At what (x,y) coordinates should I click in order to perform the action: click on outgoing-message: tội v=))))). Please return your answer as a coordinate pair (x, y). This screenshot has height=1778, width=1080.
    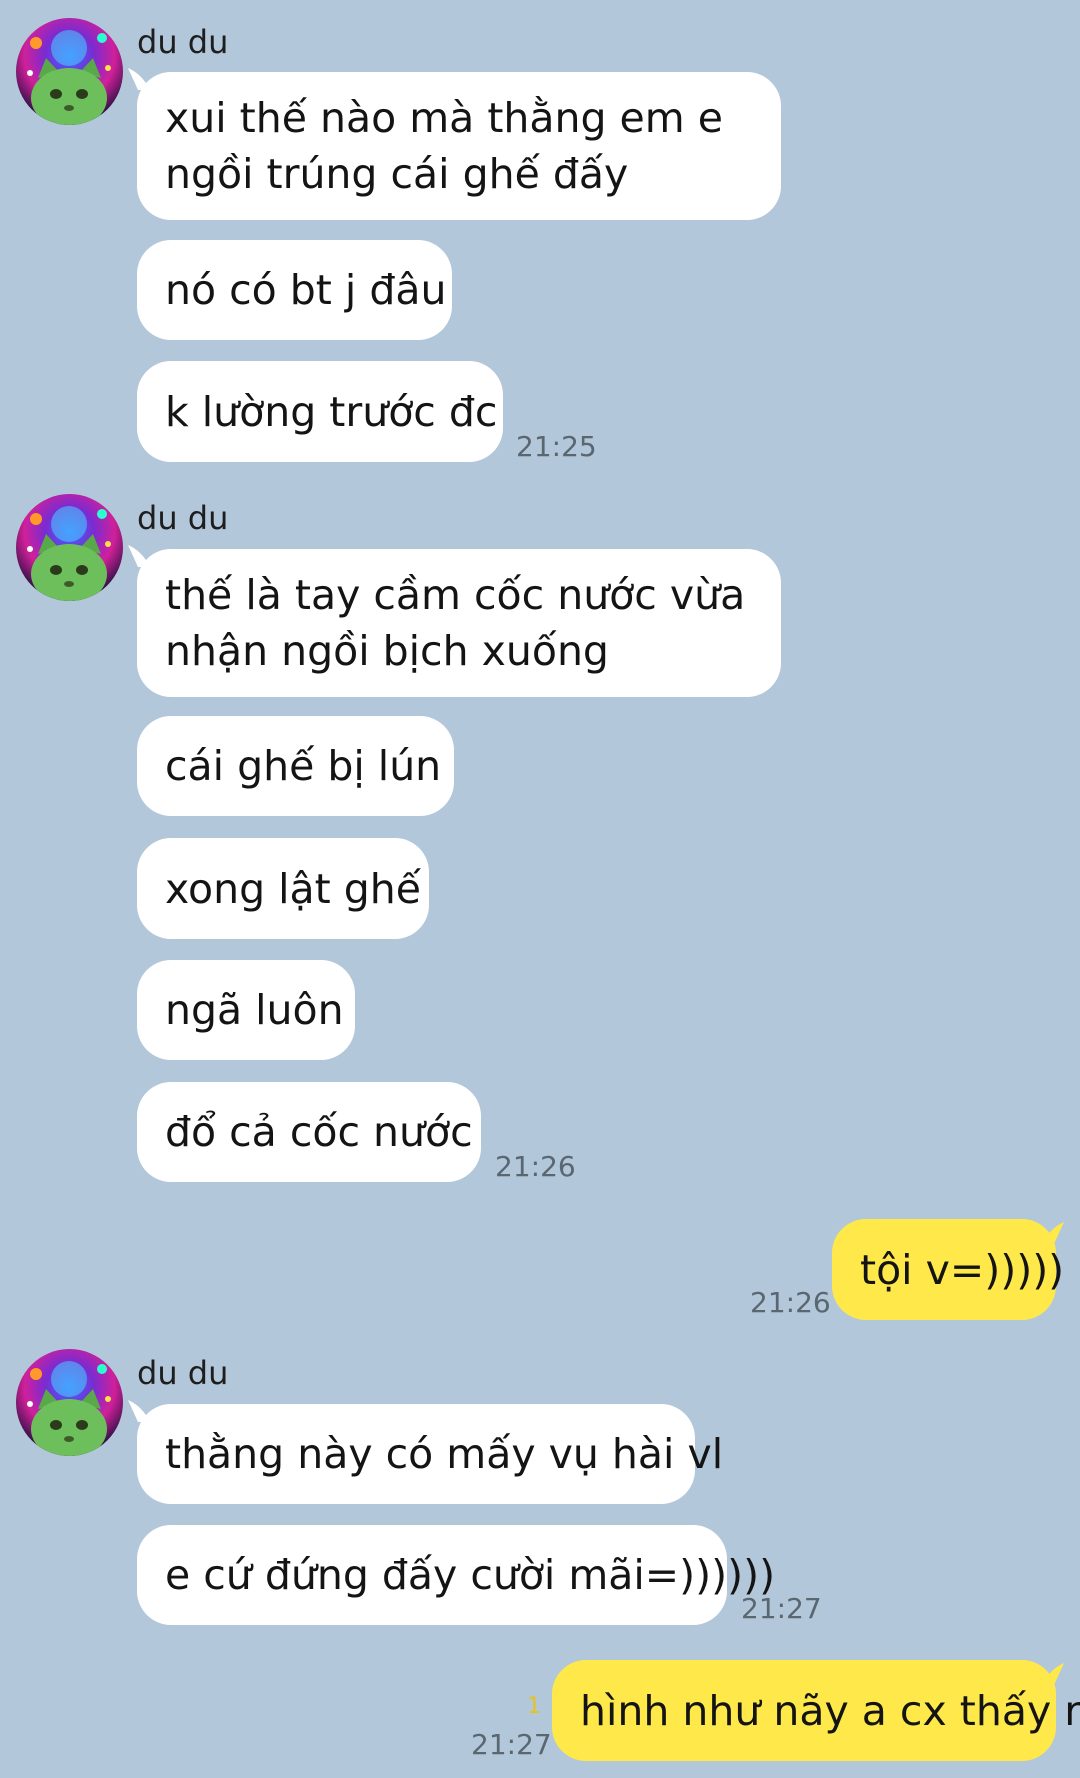
    Looking at the image, I should click on (948, 1269).